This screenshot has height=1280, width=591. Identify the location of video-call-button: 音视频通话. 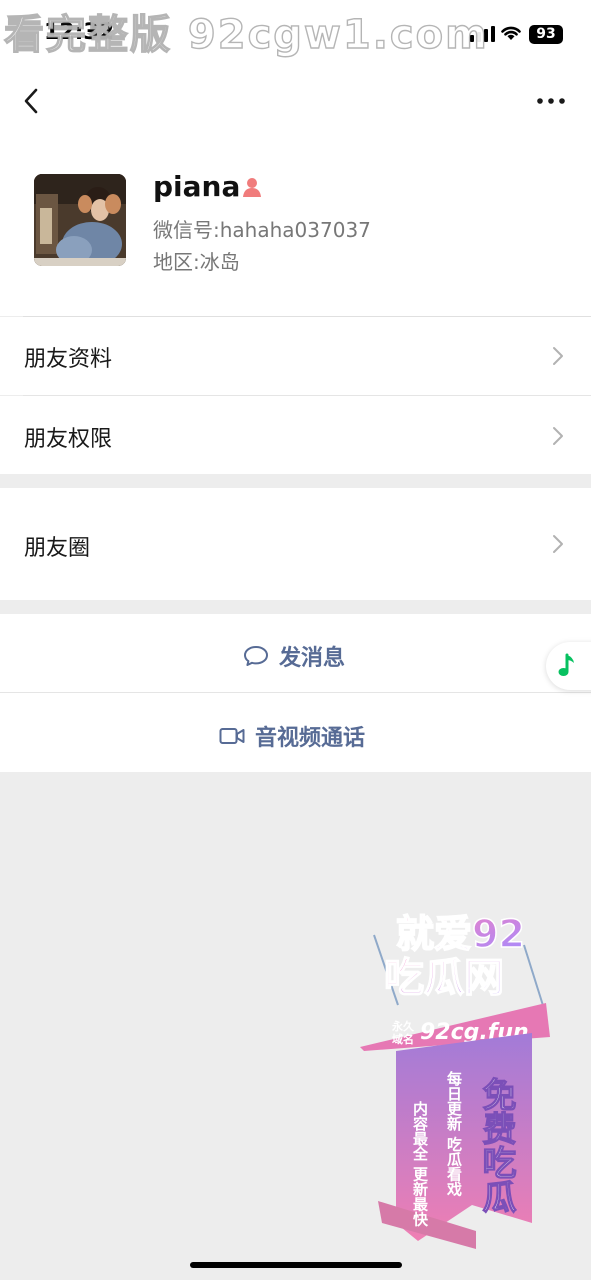
(295, 732).